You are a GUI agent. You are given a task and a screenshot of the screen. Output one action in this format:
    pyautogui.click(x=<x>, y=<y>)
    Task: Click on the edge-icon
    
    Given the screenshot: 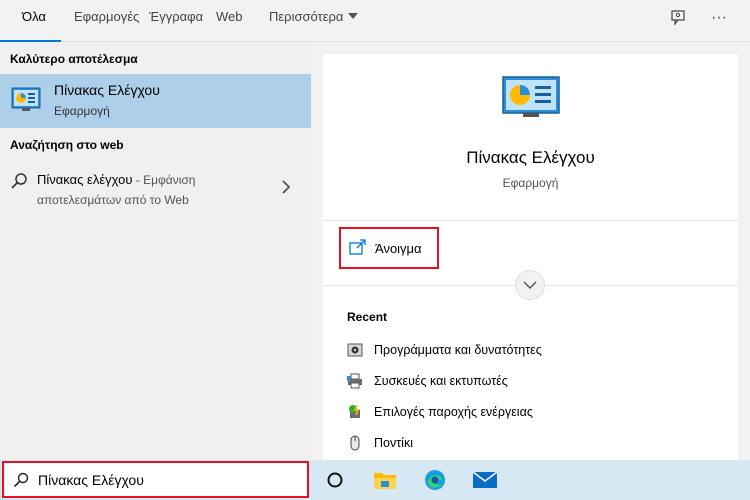 What is the action you would take?
    pyautogui.click(x=435, y=480)
    